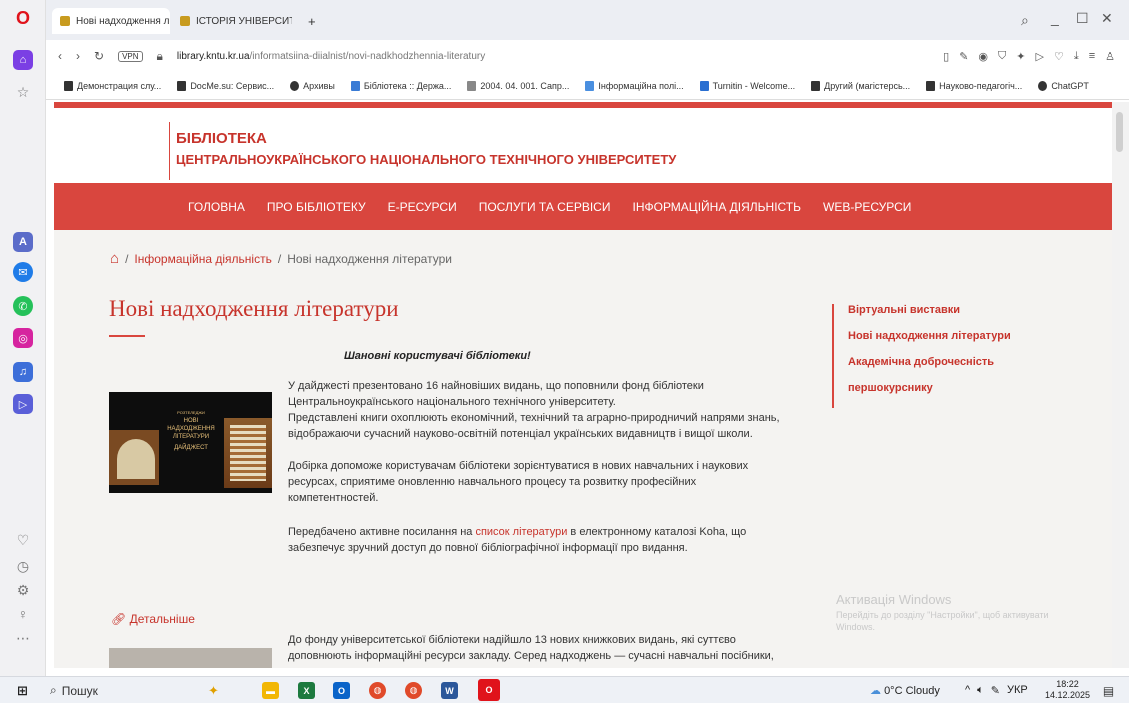  What do you see at coordinates (946, 56) in the screenshot?
I see `reader-icon: ▯` at bounding box center [946, 56].